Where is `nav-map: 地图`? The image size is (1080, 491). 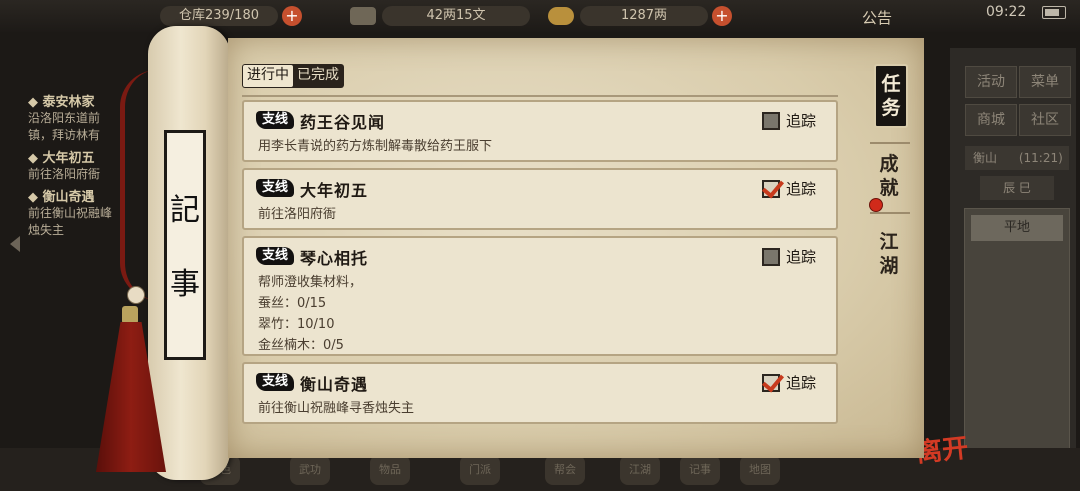 nav-map: 地图 is located at coordinates (760, 470).